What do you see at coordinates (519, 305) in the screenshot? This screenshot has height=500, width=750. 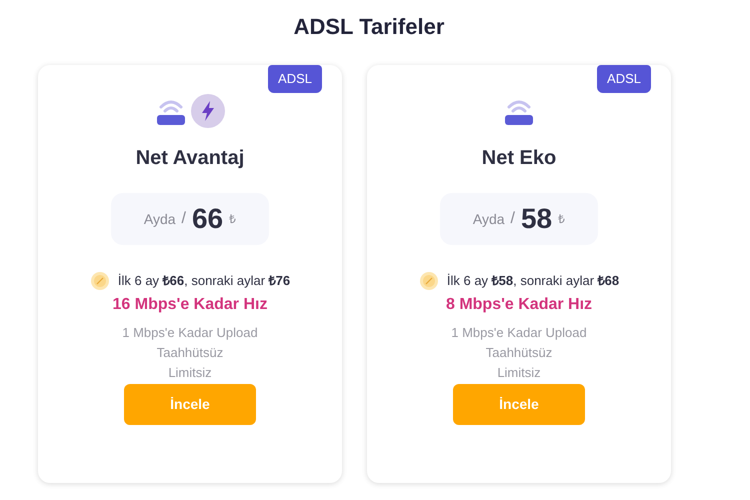 I see `speed-label: 8 Mbps'e Kadar Hız` at bounding box center [519, 305].